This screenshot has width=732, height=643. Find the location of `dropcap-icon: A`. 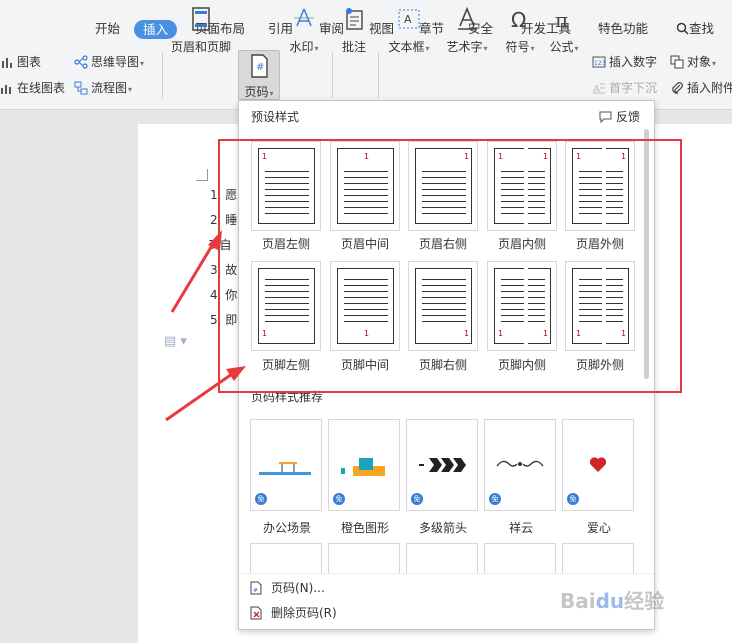

dropcap-icon: A is located at coordinates (599, 89).